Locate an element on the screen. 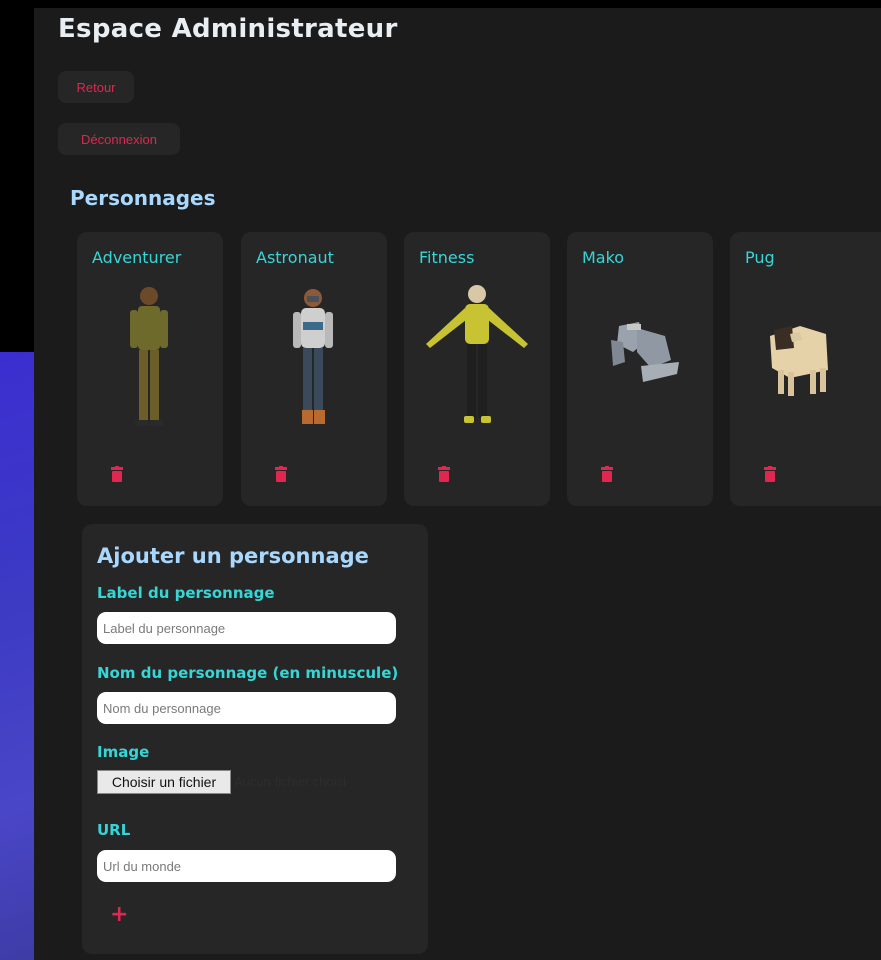 The height and width of the screenshot is (960, 881). character-card-astronaut: Astronaut is located at coordinates (314, 369).